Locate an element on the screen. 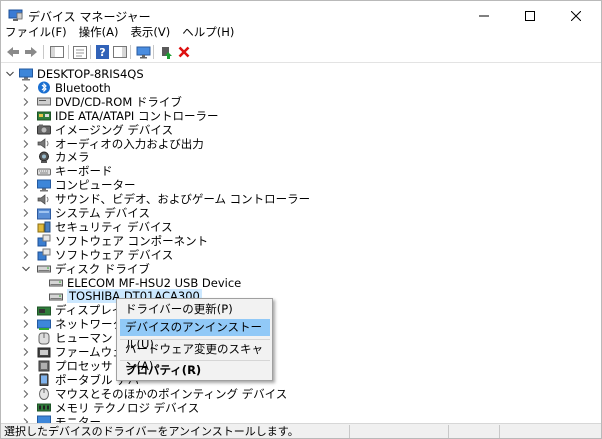 The height and width of the screenshot is (439, 602). tree-category-item: プロセッサ is located at coordinates (68, 365).